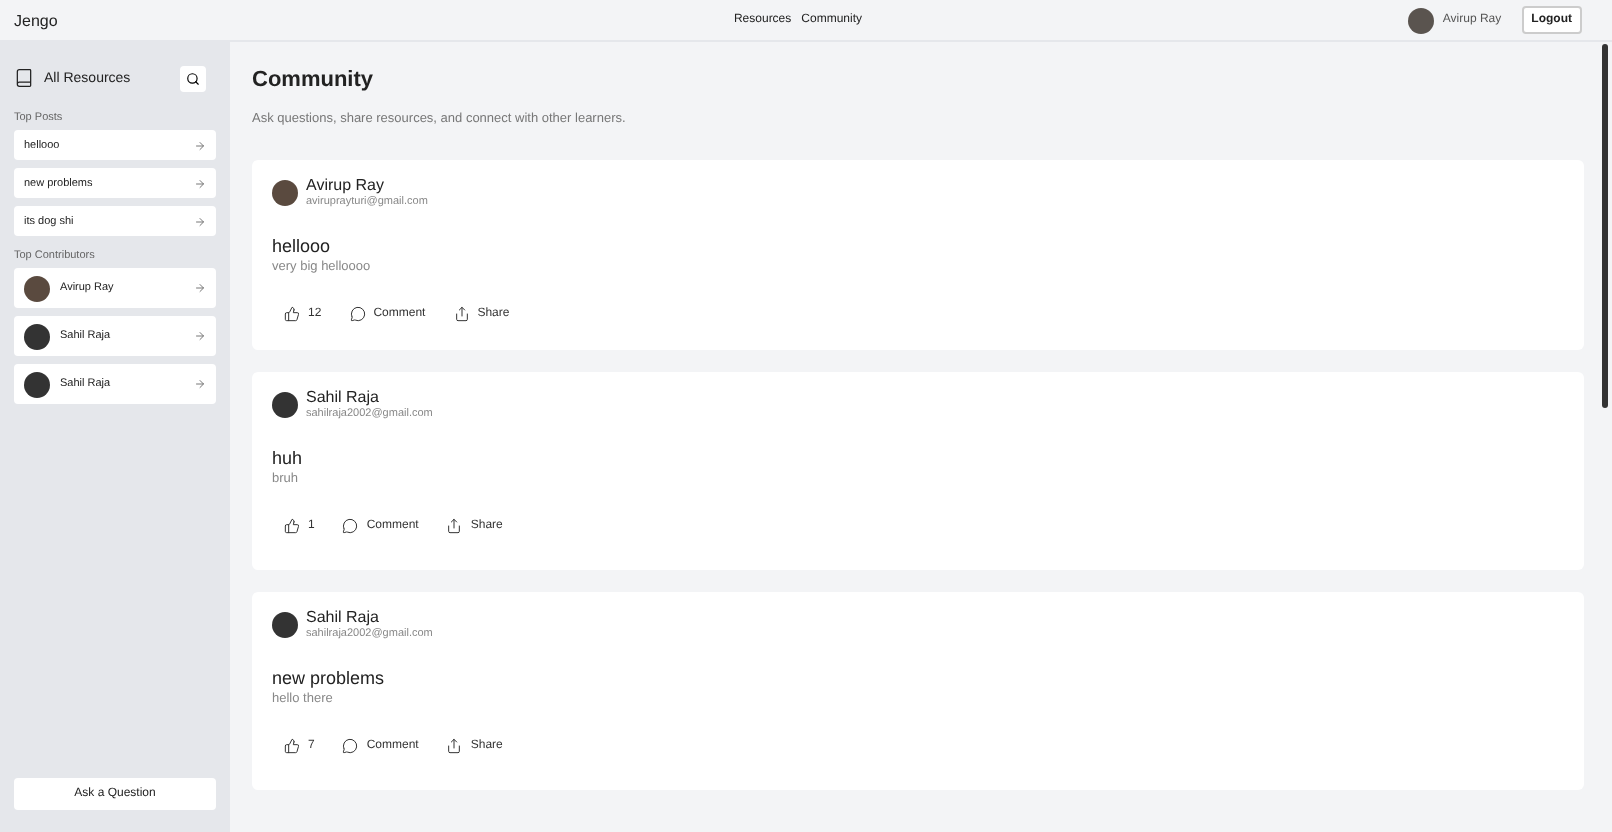 This screenshot has height=832, width=1612. What do you see at coordinates (329, 678) in the screenshot?
I see `post-title: new problems` at bounding box center [329, 678].